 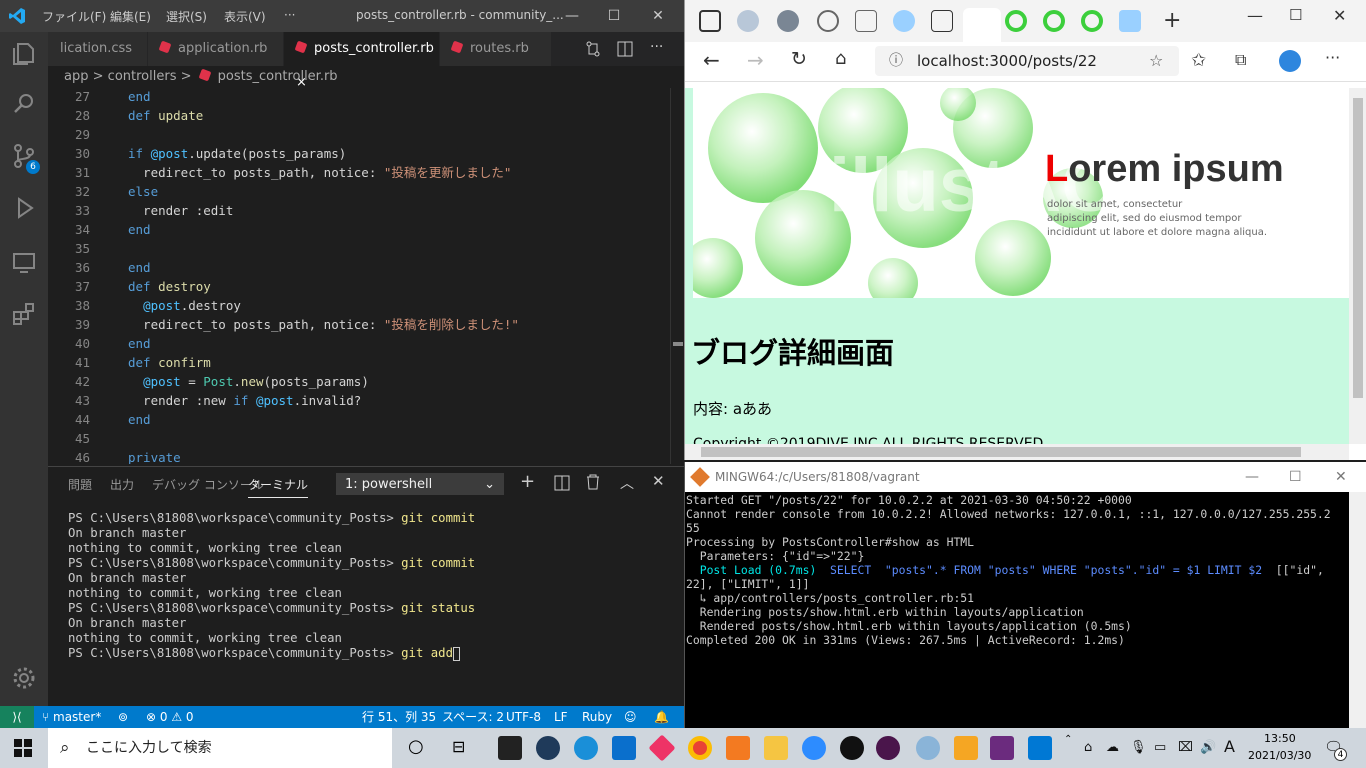 What do you see at coordinates (656, 47) in the screenshot?
I see `more-actions-icon: ···` at bounding box center [656, 47].